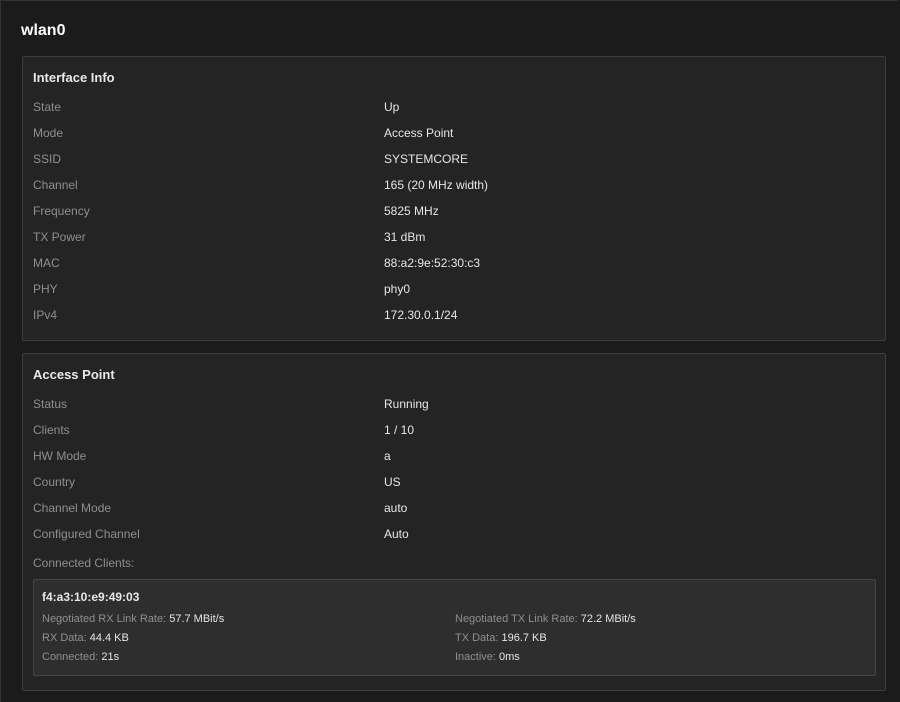  What do you see at coordinates (47, 159) in the screenshot?
I see `info-label: SSID` at bounding box center [47, 159].